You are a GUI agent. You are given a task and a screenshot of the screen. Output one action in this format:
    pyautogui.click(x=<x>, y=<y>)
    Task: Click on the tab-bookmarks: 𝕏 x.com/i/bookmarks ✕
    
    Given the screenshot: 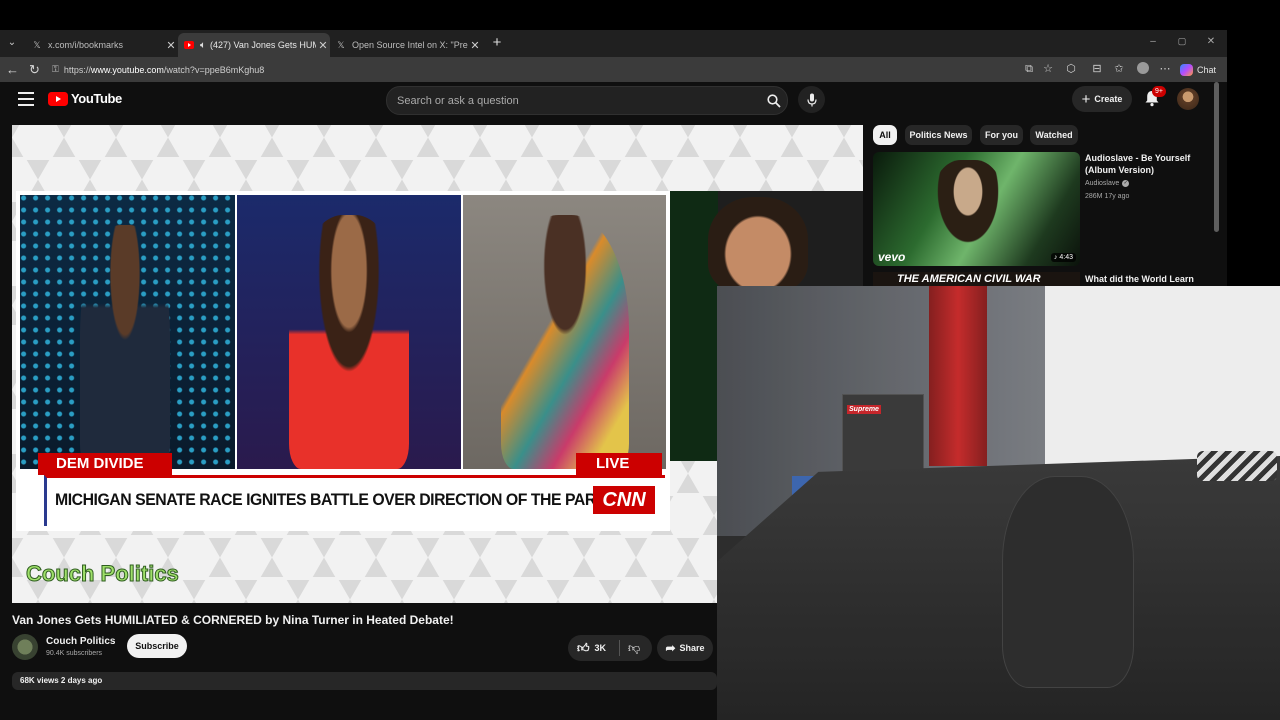 What is the action you would take?
    pyautogui.click(x=102, y=45)
    